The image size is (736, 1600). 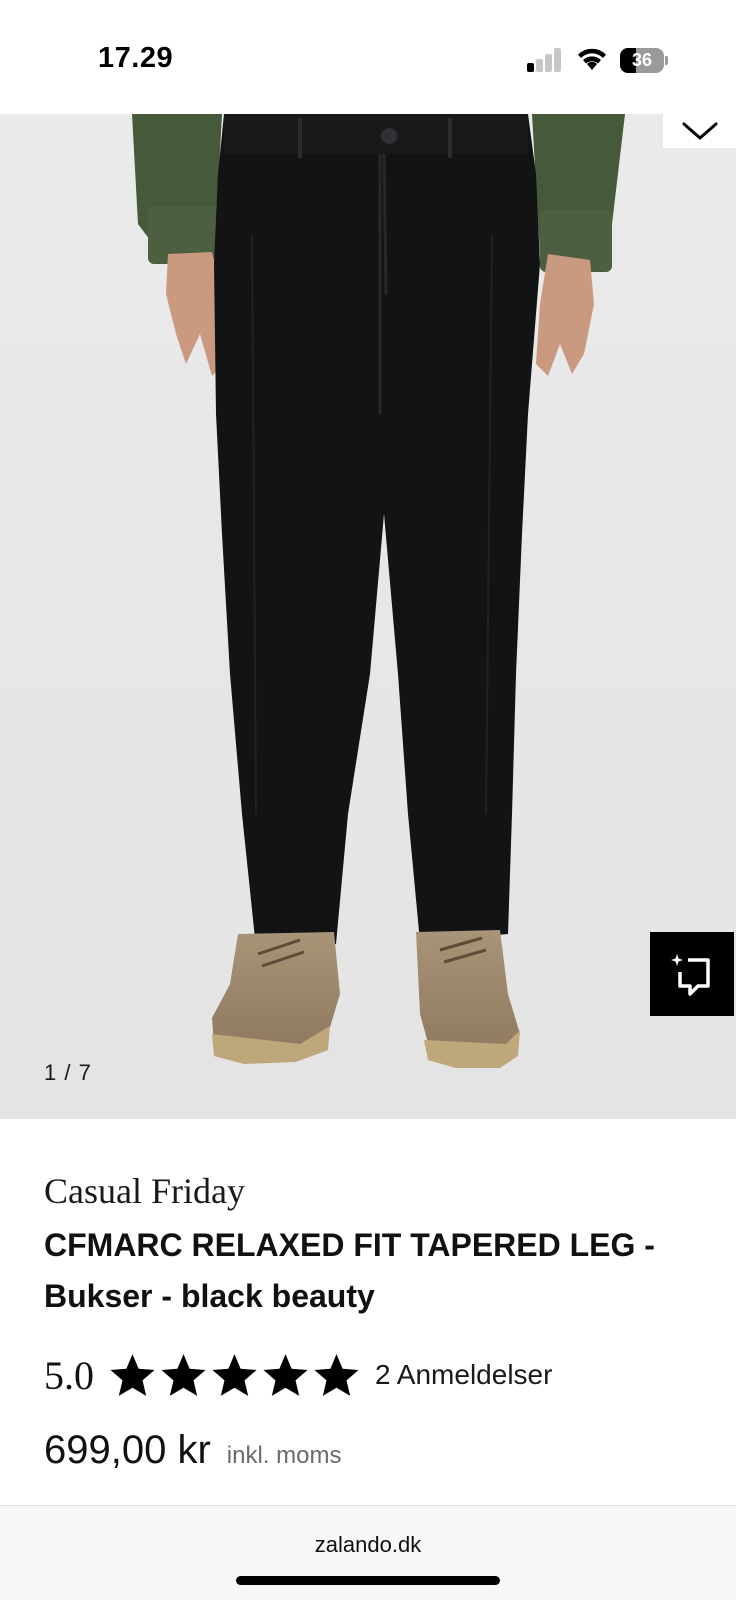 What do you see at coordinates (368, 1580) in the screenshot?
I see `home-indicator` at bounding box center [368, 1580].